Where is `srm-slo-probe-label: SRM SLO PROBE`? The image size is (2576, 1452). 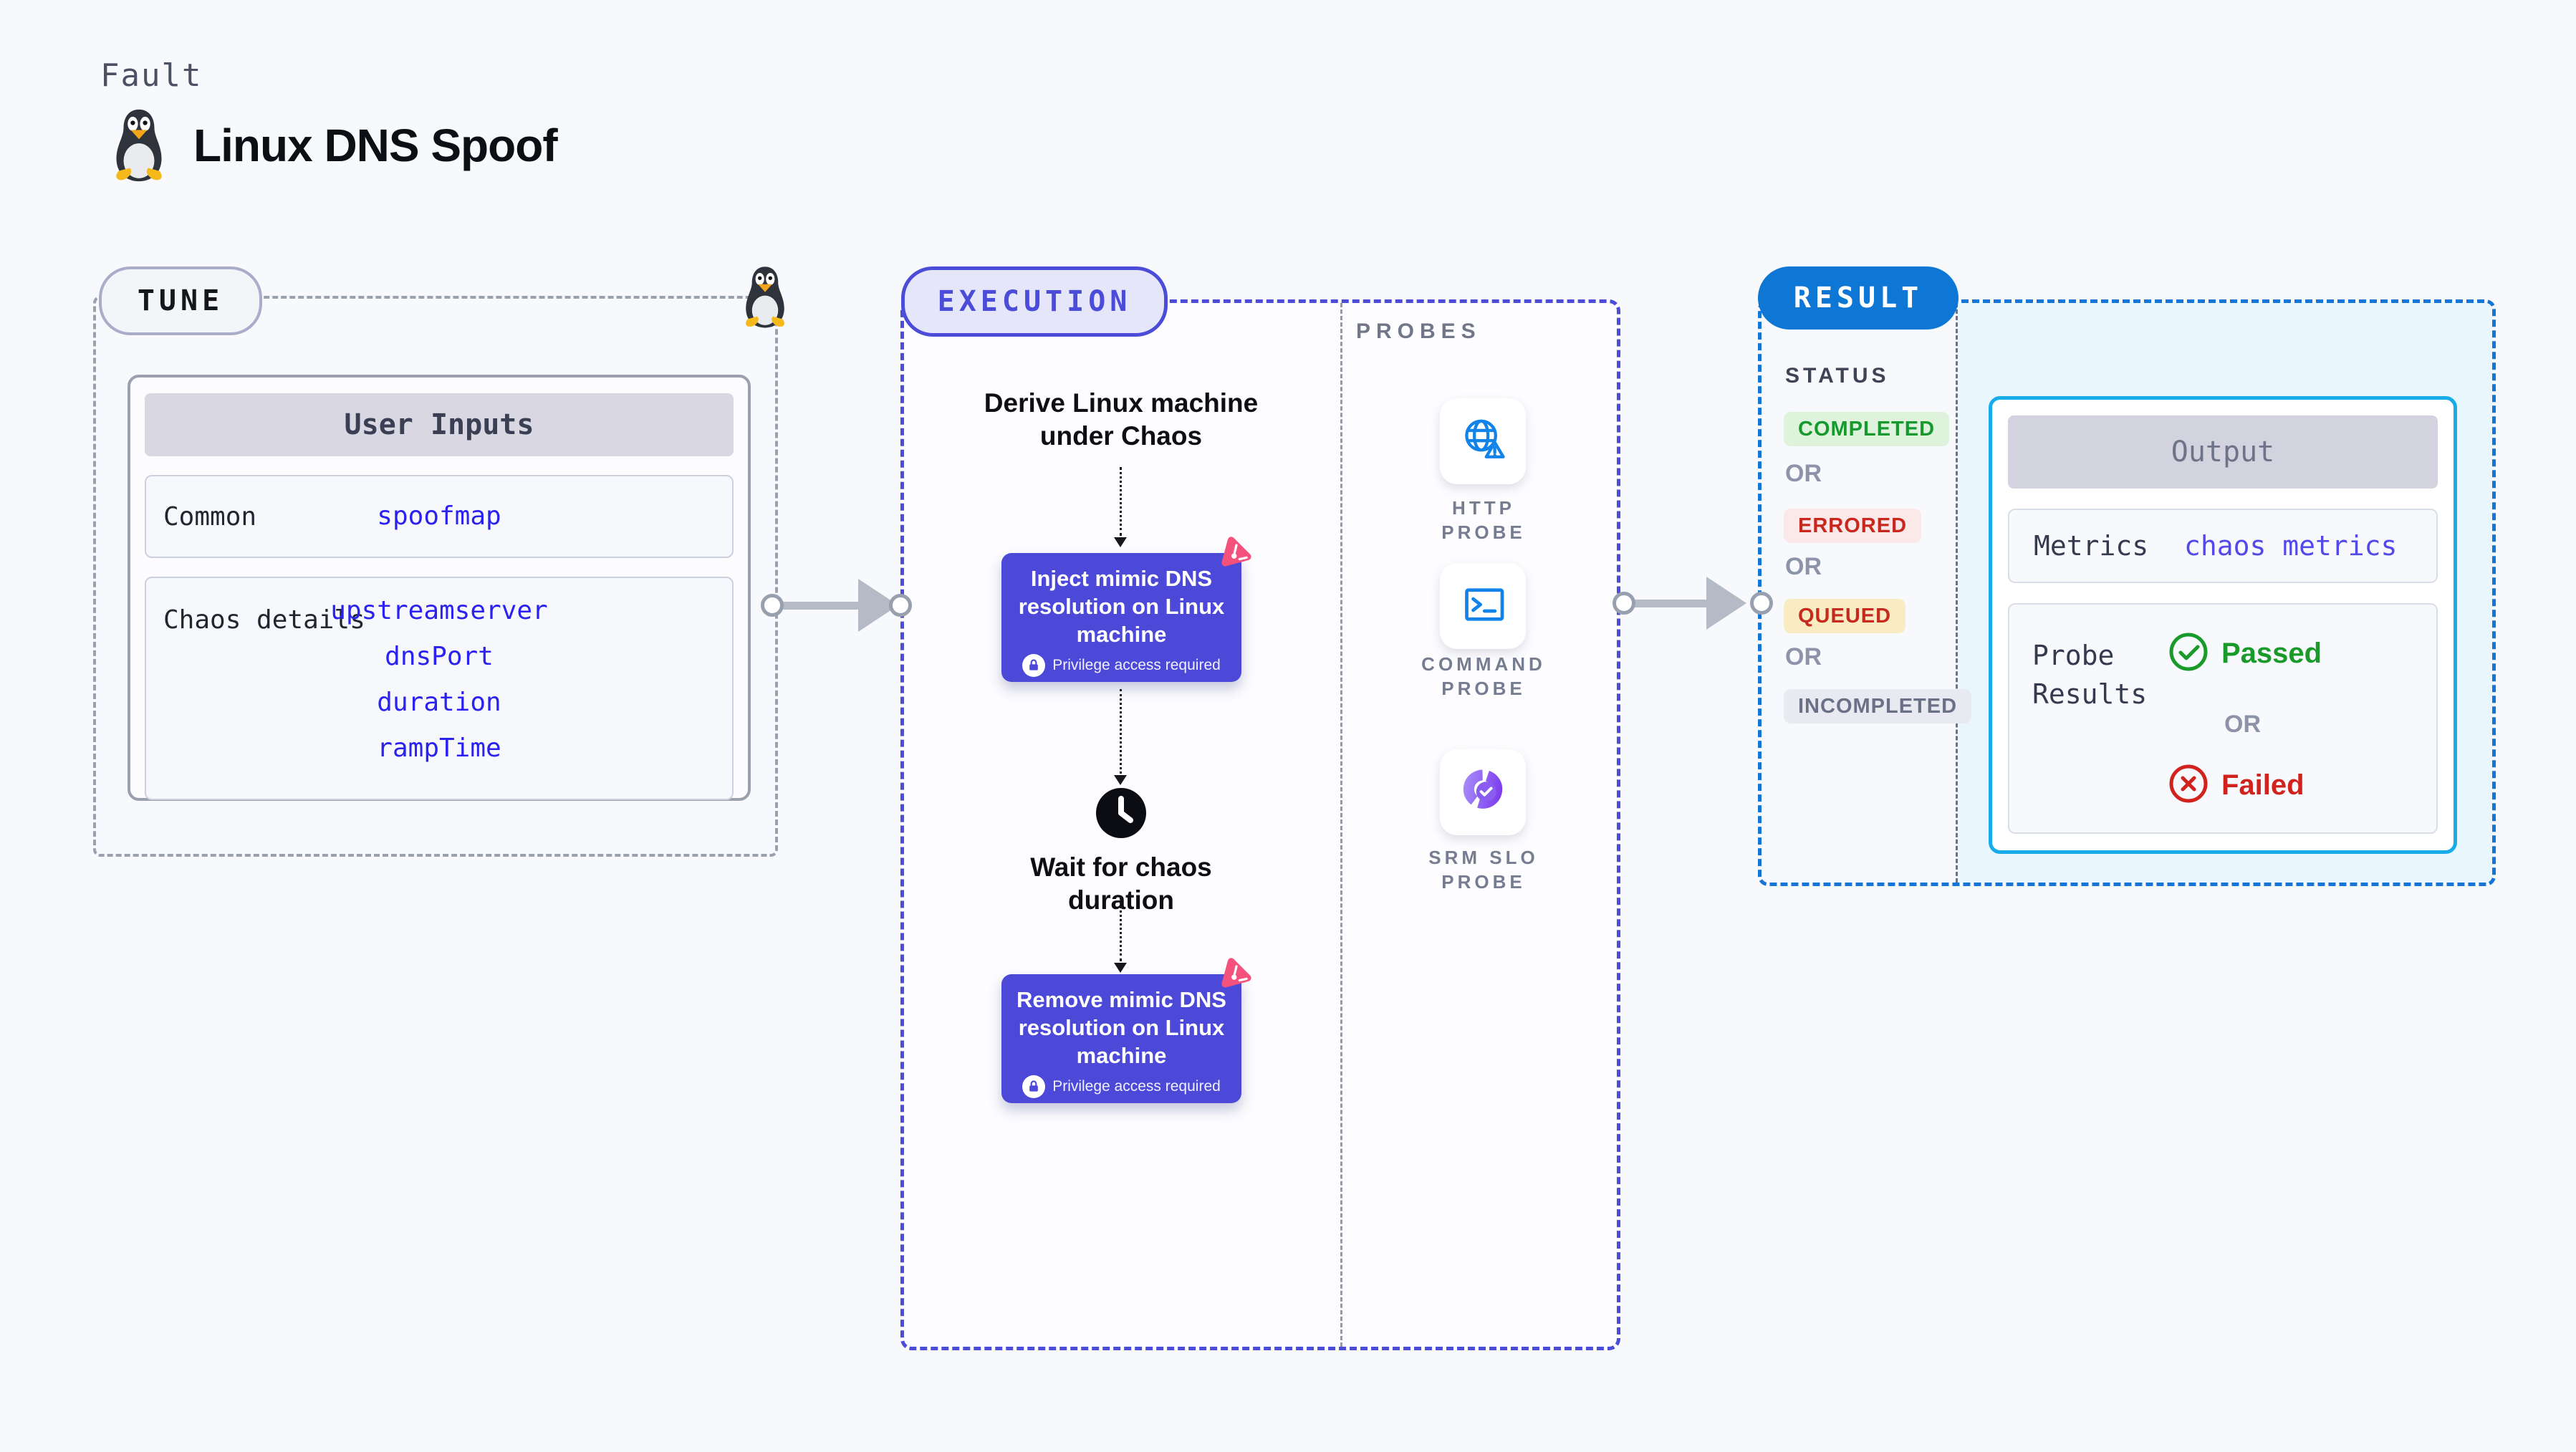
srm-slo-probe-label: SRM SLO PROBE is located at coordinates (1483, 870).